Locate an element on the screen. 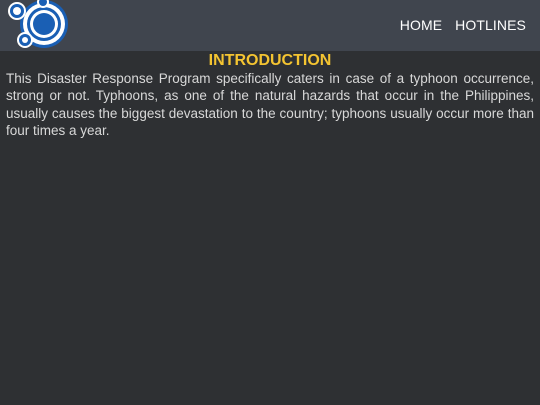 The image size is (540, 405). page-title: INTRODUCTION is located at coordinates (270, 60).